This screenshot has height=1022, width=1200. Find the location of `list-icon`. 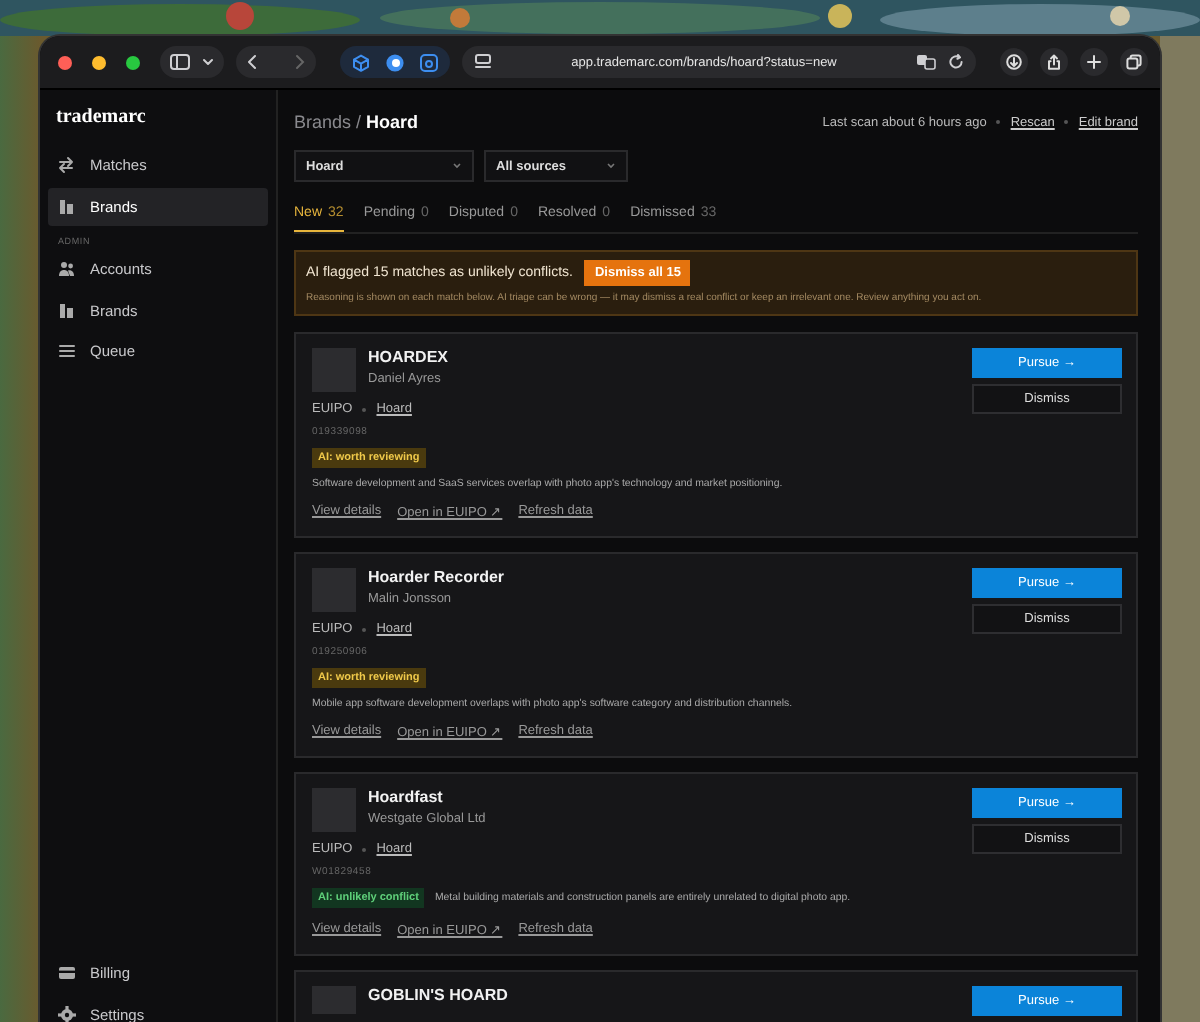

list-icon is located at coordinates (67, 351).